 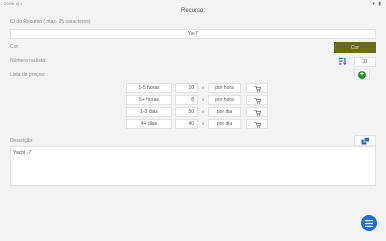 What do you see at coordinates (149, 112) in the screenshot?
I see `price-row-period: 1-3 dias` at bounding box center [149, 112].